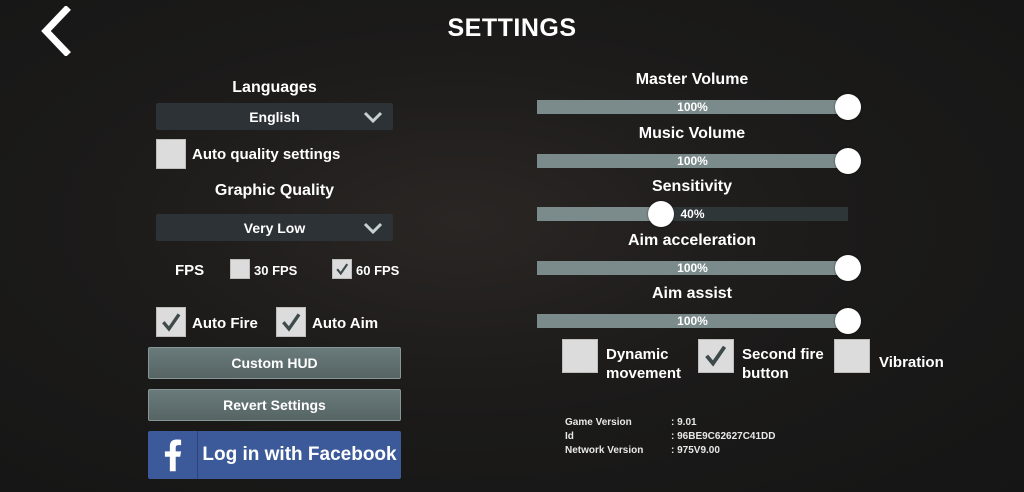 The image size is (1024, 492). I want to click on auto-aim-label: Auto Aim, so click(345, 323).